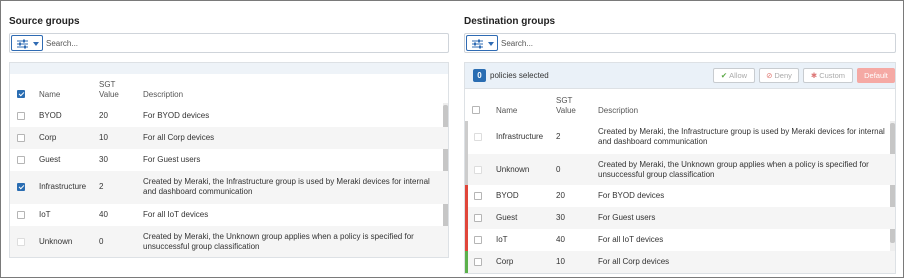 The height and width of the screenshot is (278, 904). I want to click on allow-button: ✔ Allow, so click(734, 75).